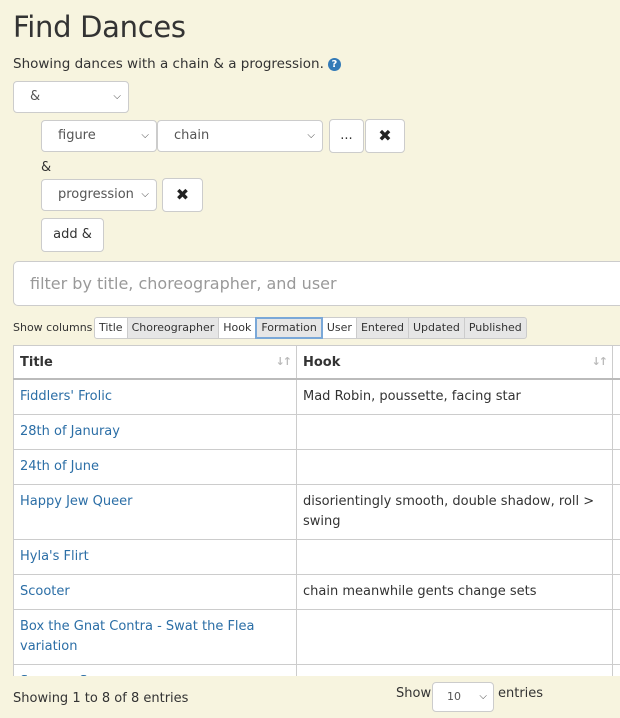  Describe the element at coordinates (96, 194) in the screenshot. I see `progression-value: progression` at that location.